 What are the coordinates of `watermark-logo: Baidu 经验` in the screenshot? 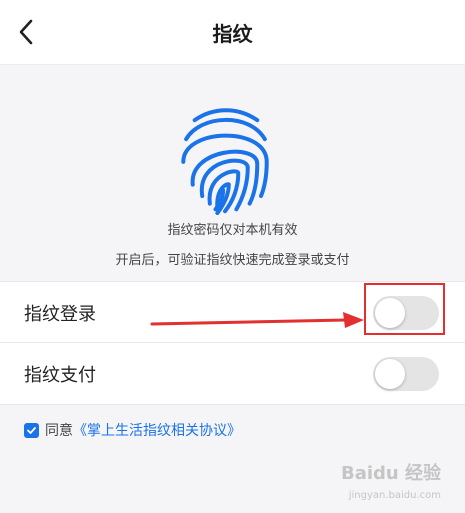 It's located at (390, 473).